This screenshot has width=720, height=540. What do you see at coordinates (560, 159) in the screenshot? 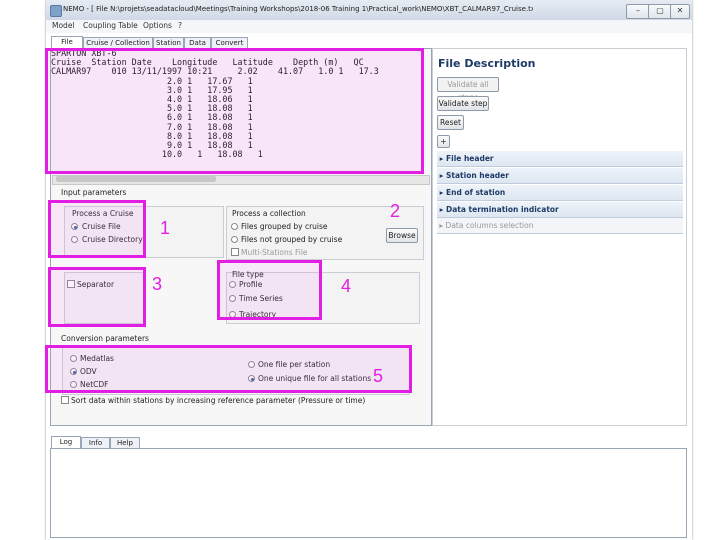
I see `section-file-header: ▸ File header` at bounding box center [560, 159].